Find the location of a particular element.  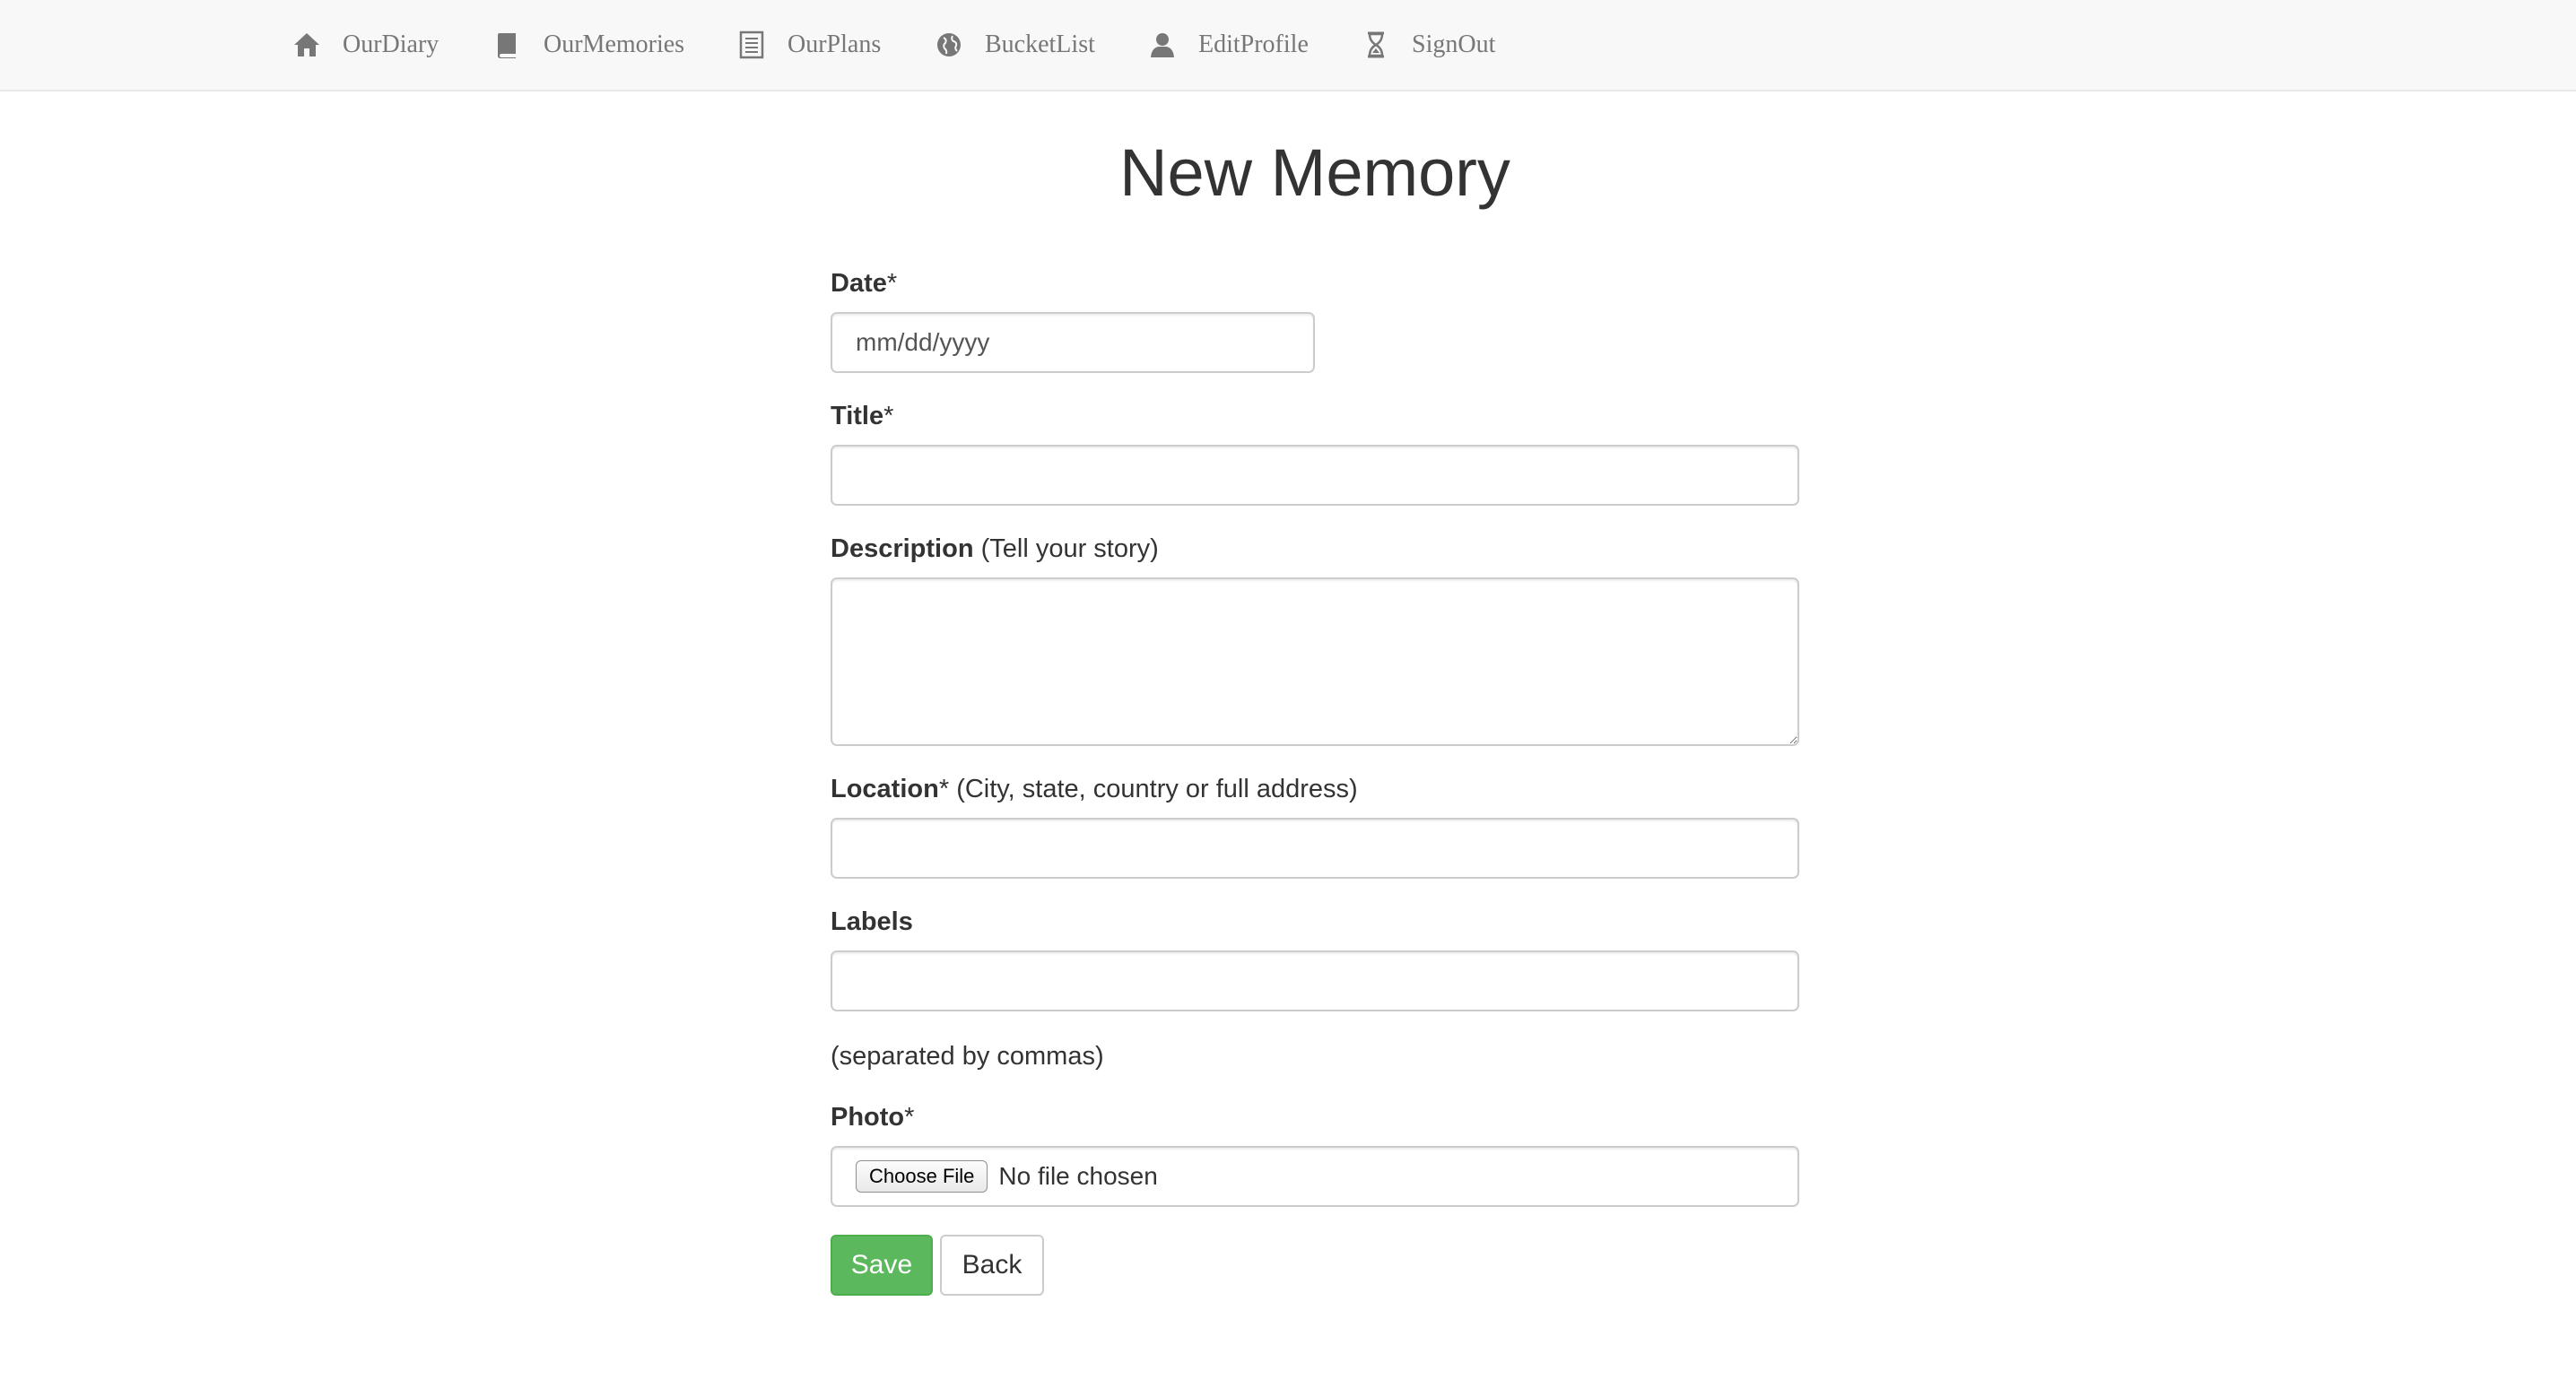

nav-item-ourplans: OurPlans is located at coordinates (809, 45).